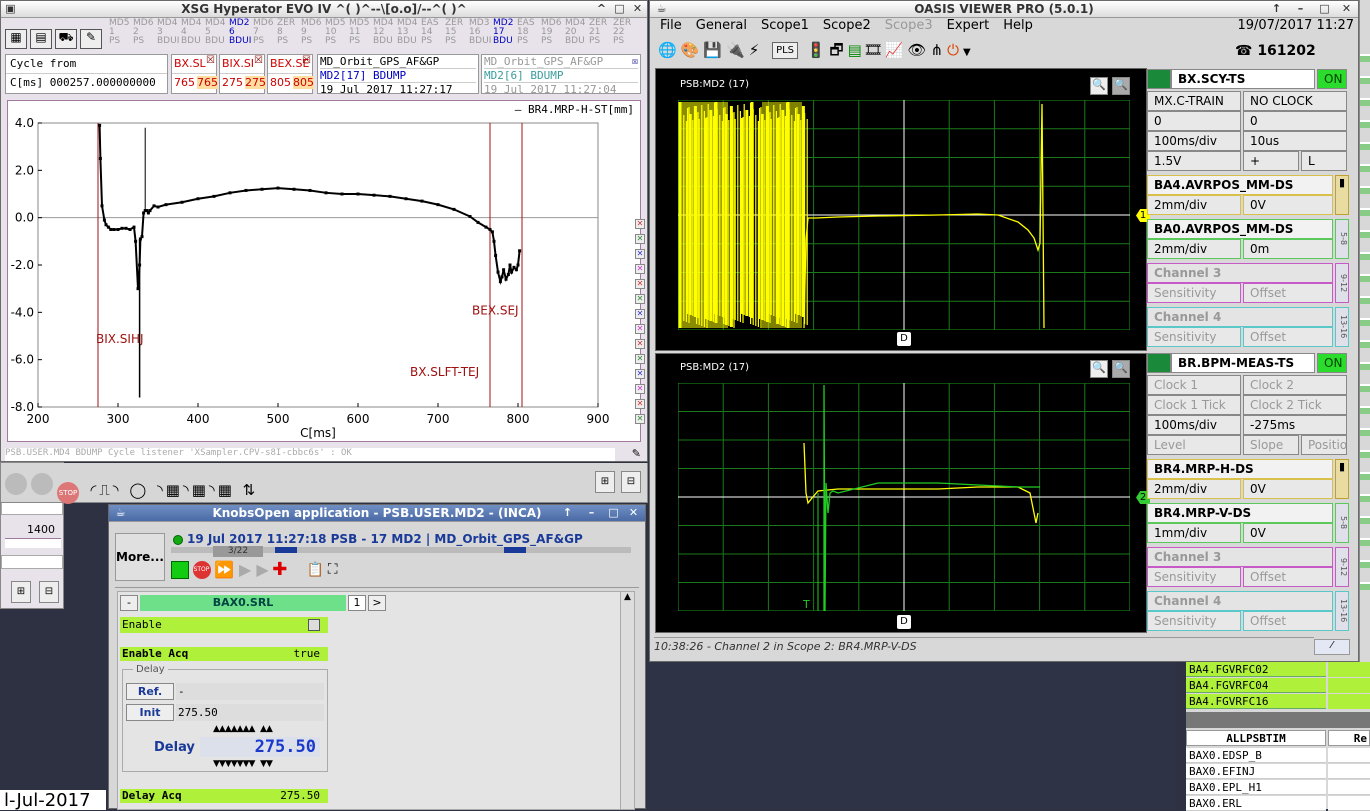 The image size is (1370, 811). What do you see at coordinates (260, 747) in the screenshot?
I see `delay-input: 275.50` at bounding box center [260, 747].